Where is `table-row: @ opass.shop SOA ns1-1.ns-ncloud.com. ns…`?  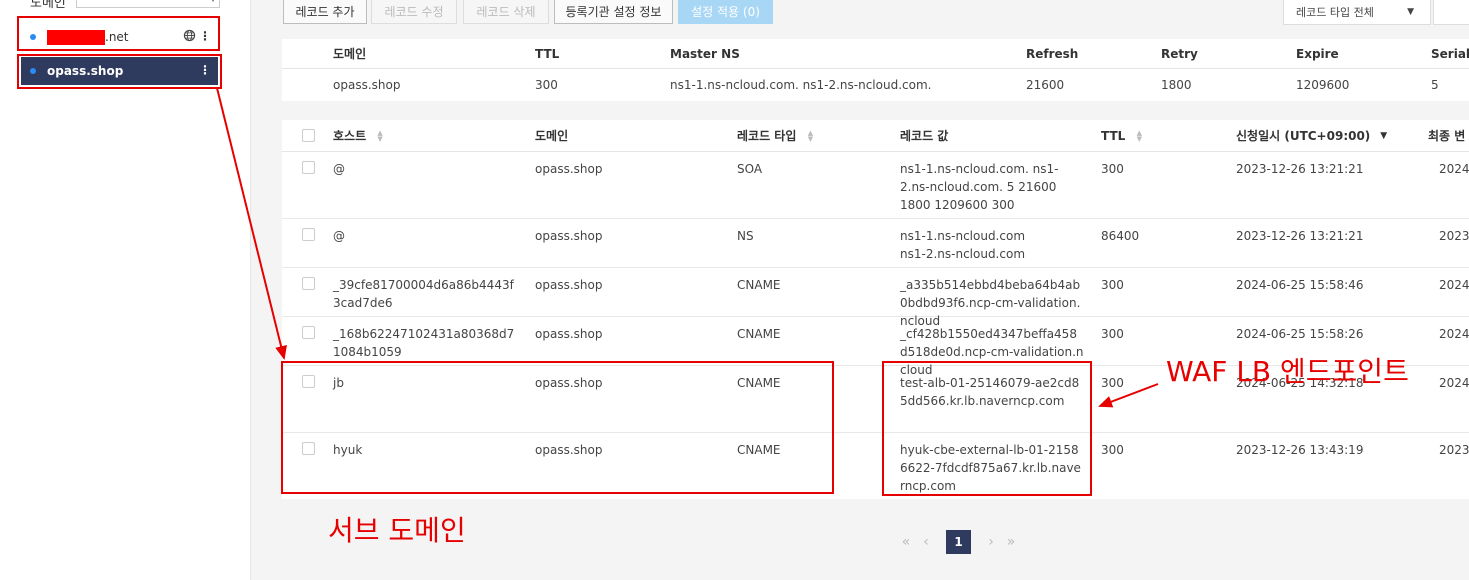
table-row: @ opass.shop SOA ns1-1.ns-ncloud.com. ns… is located at coordinates (875, 185).